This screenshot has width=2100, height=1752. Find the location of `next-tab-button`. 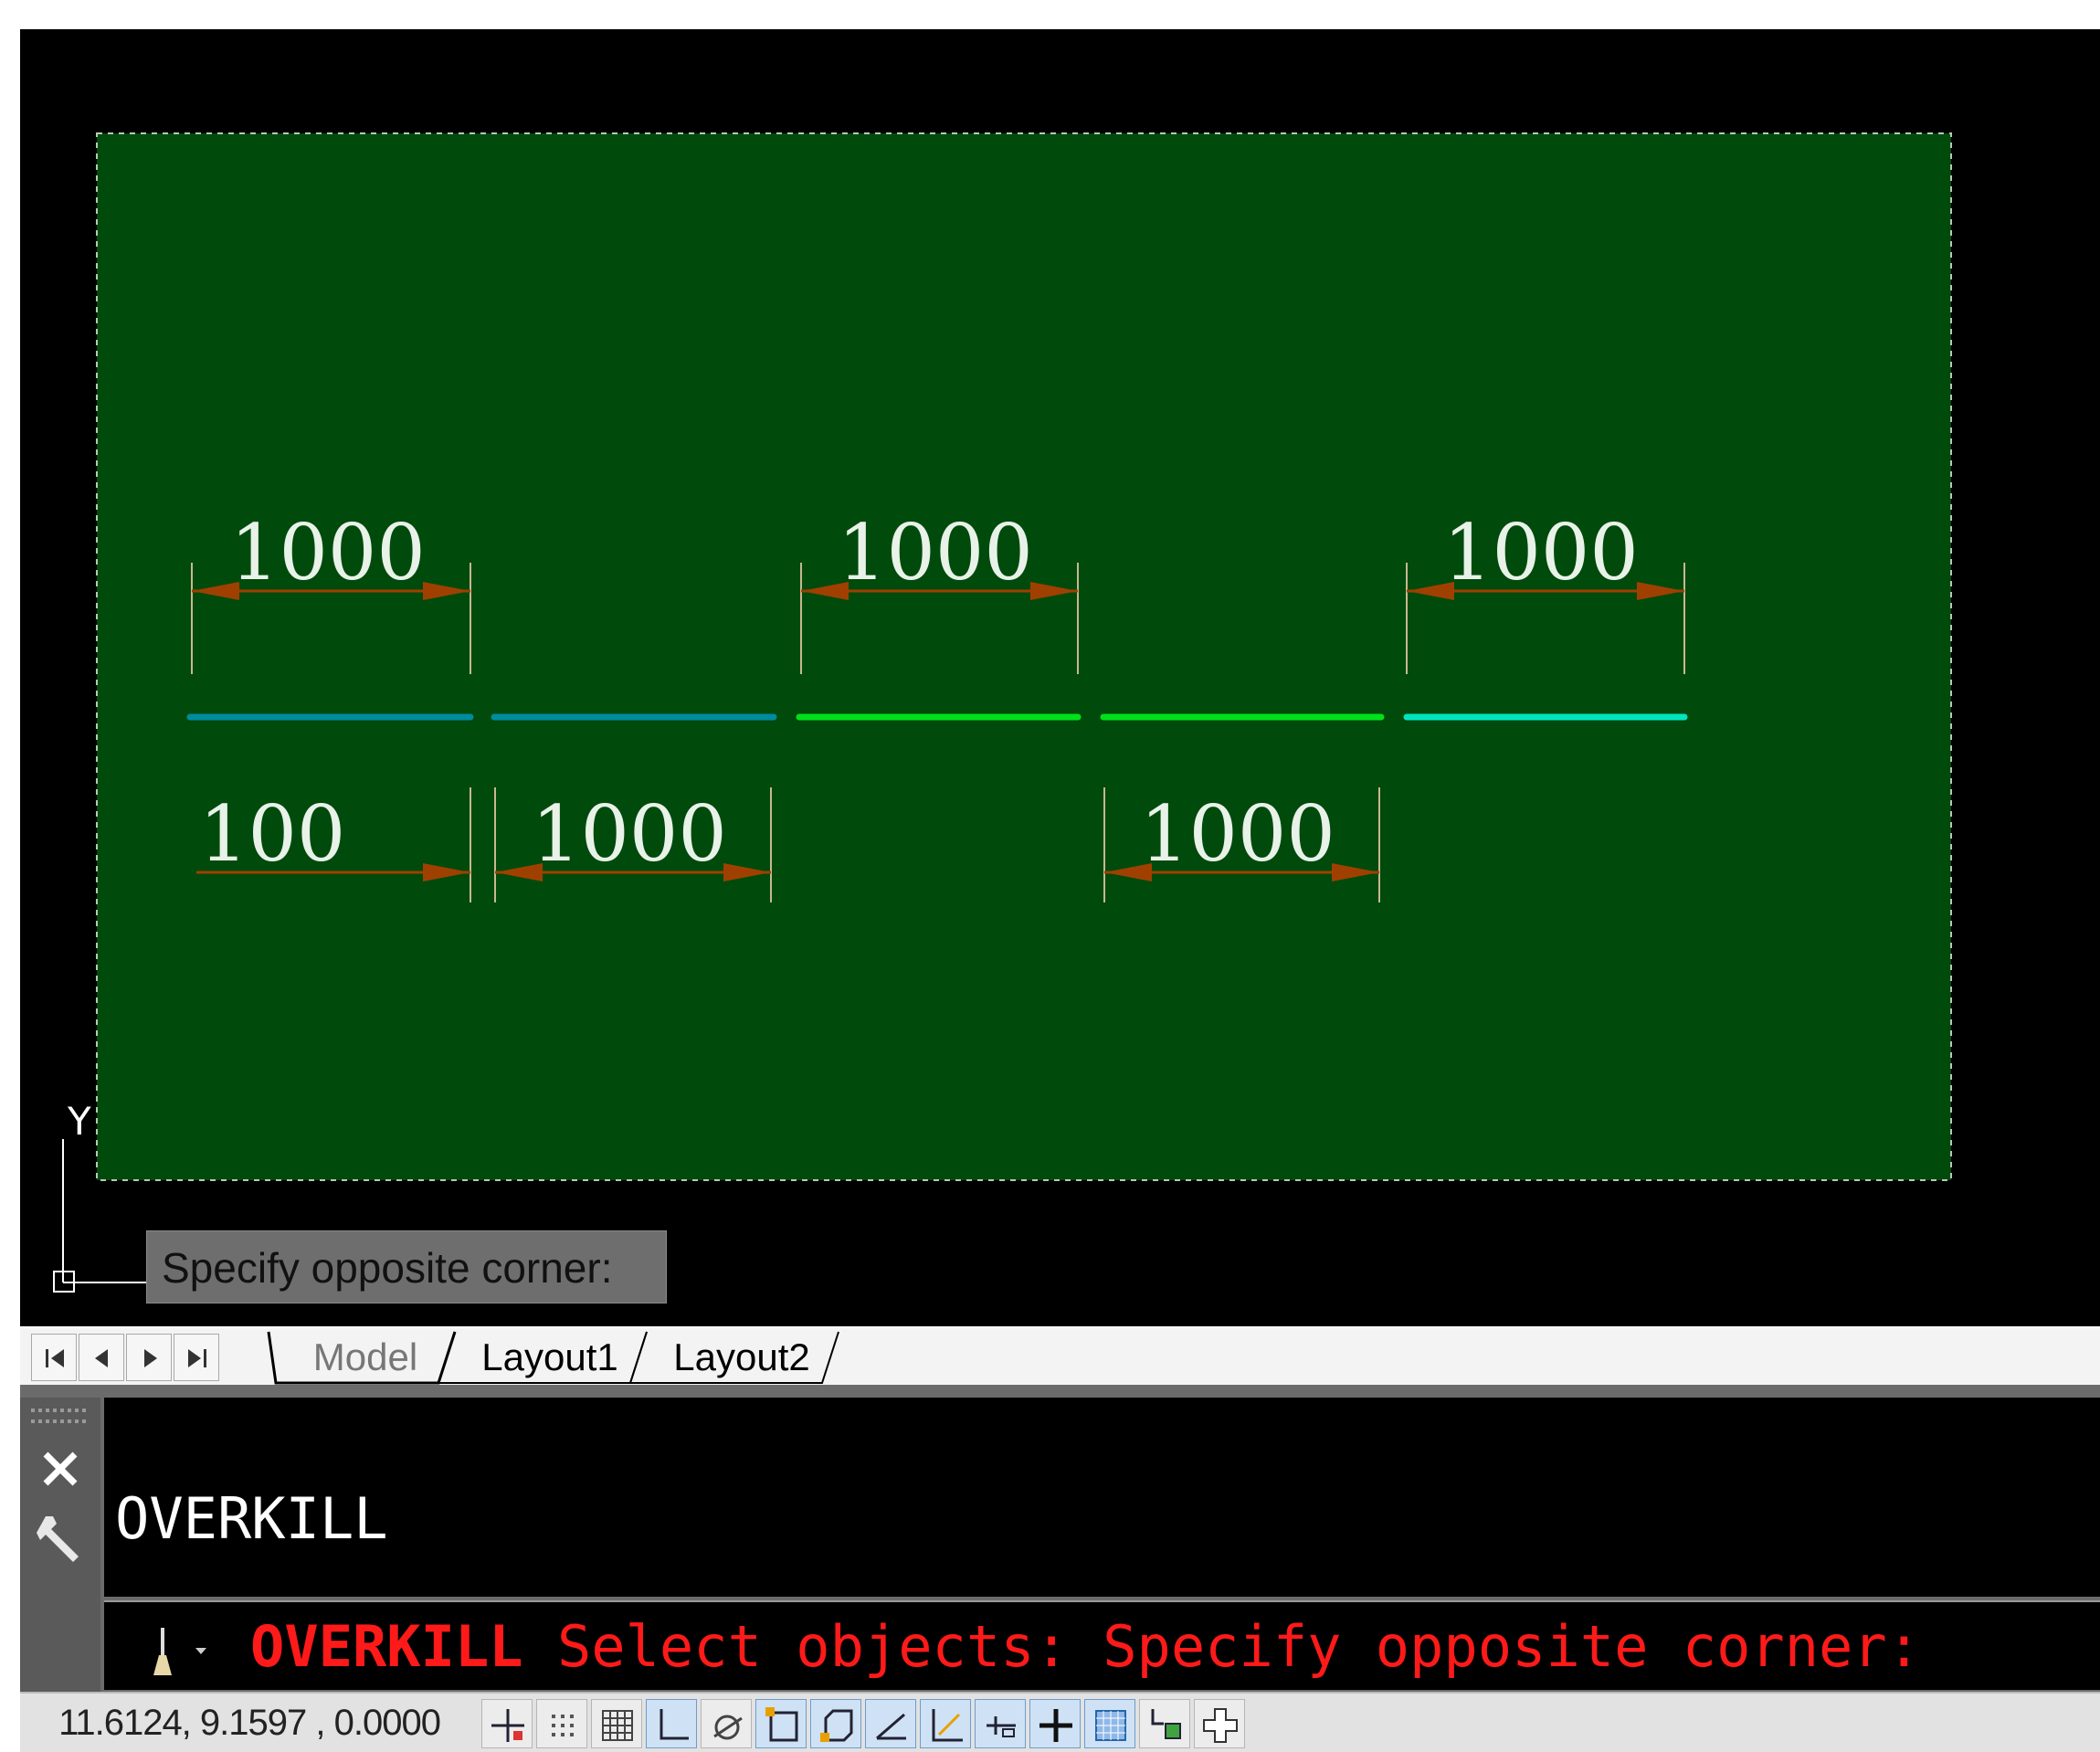

next-tab-button is located at coordinates (149, 1357).